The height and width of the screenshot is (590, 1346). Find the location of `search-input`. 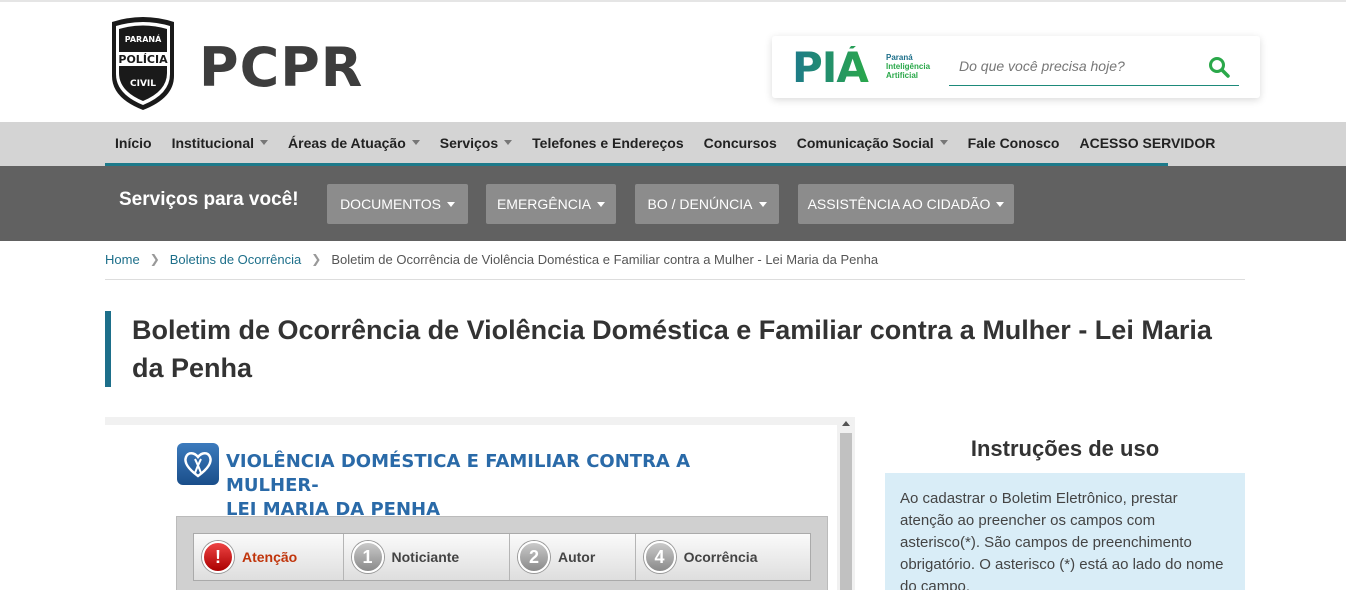

search-input is located at coordinates (1074, 66).